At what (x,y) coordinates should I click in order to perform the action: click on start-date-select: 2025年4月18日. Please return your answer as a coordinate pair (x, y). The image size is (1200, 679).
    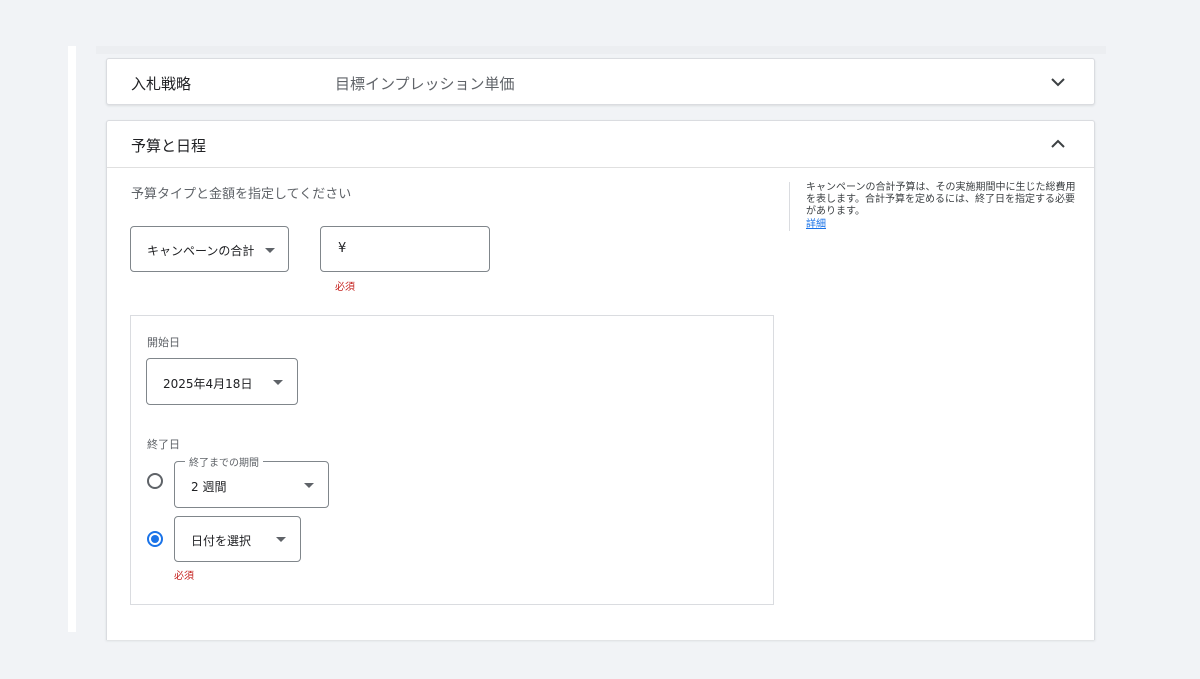
    Looking at the image, I should click on (222, 381).